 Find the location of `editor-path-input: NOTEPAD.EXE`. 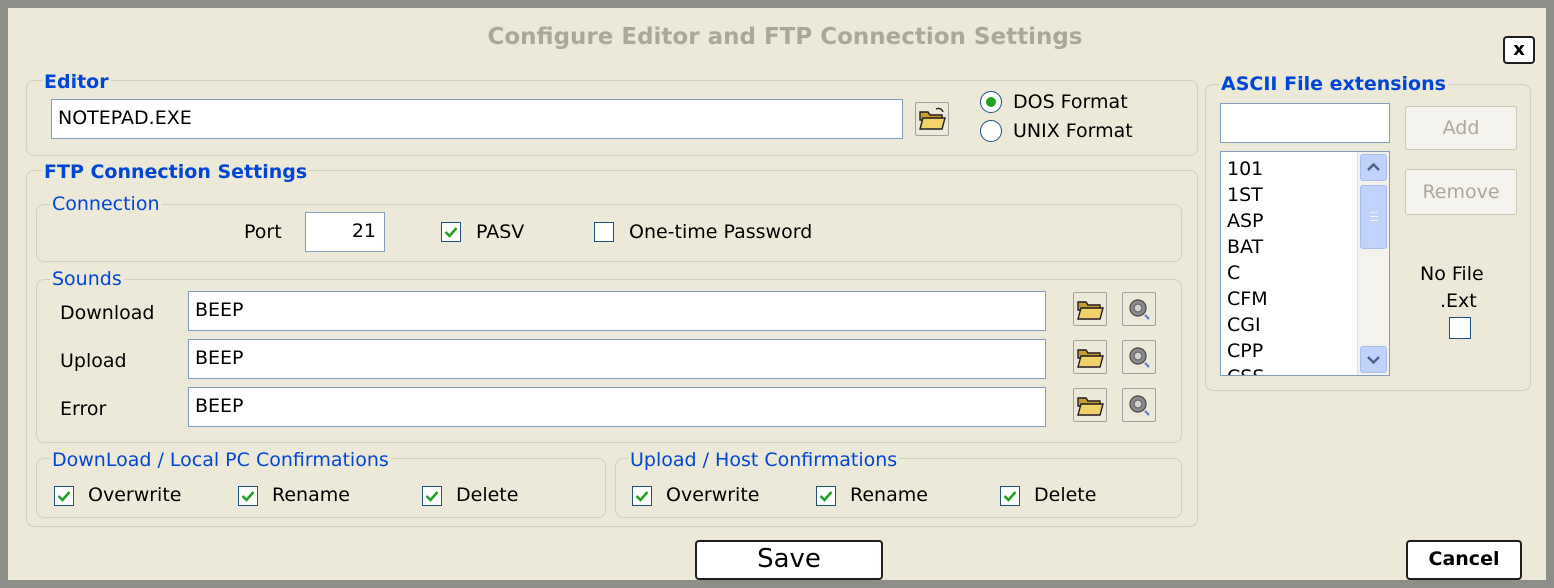

editor-path-input: NOTEPAD.EXE is located at coordinates (477, 119).